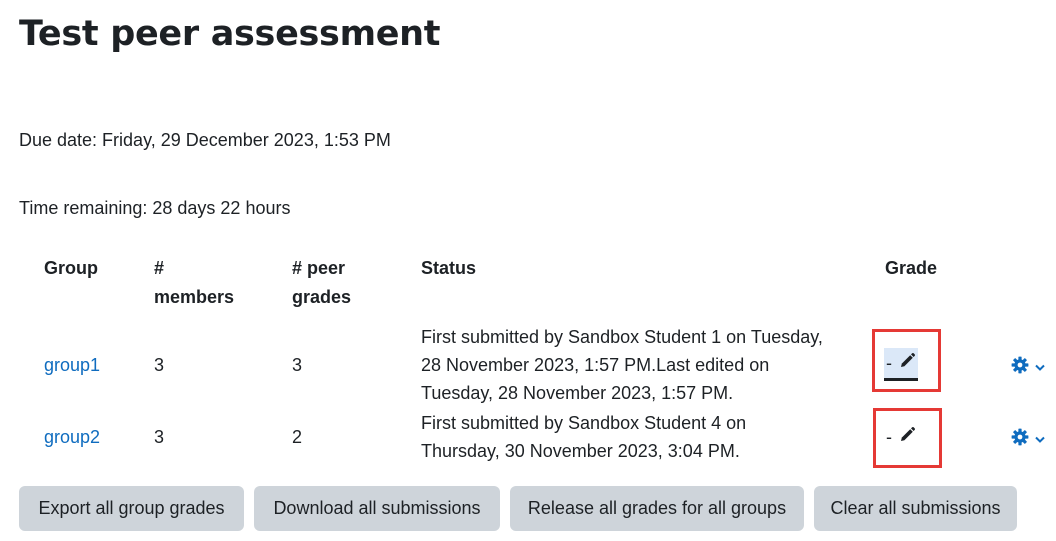 This screenshot has width=1056, height=541. Describe the element at coordinates (297, 365) in the screenshot. I see `peer-grades-count: 3` at that location.